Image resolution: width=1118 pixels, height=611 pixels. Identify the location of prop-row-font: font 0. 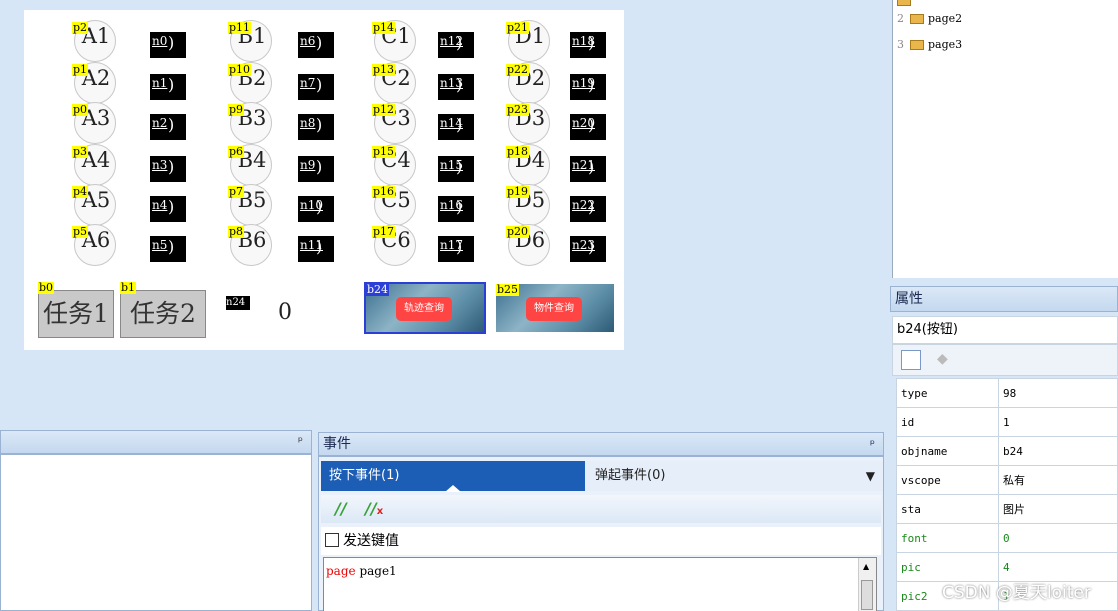
(1007, 538).